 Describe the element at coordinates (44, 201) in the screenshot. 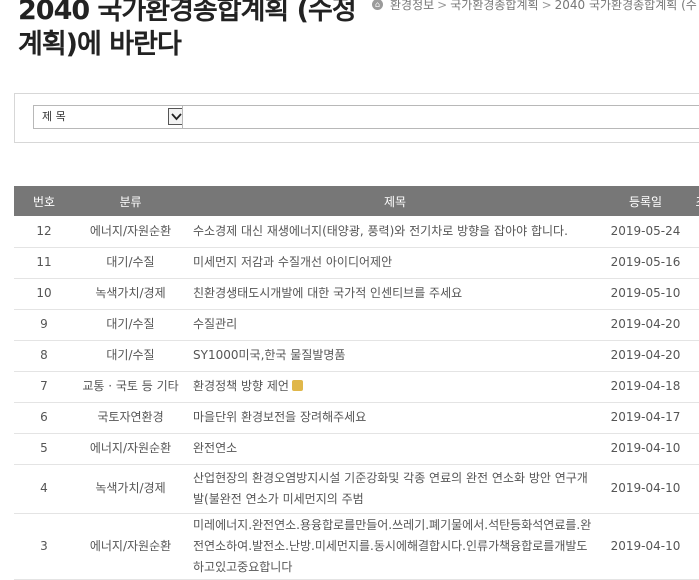

I see `header-number: 번호` at that location.